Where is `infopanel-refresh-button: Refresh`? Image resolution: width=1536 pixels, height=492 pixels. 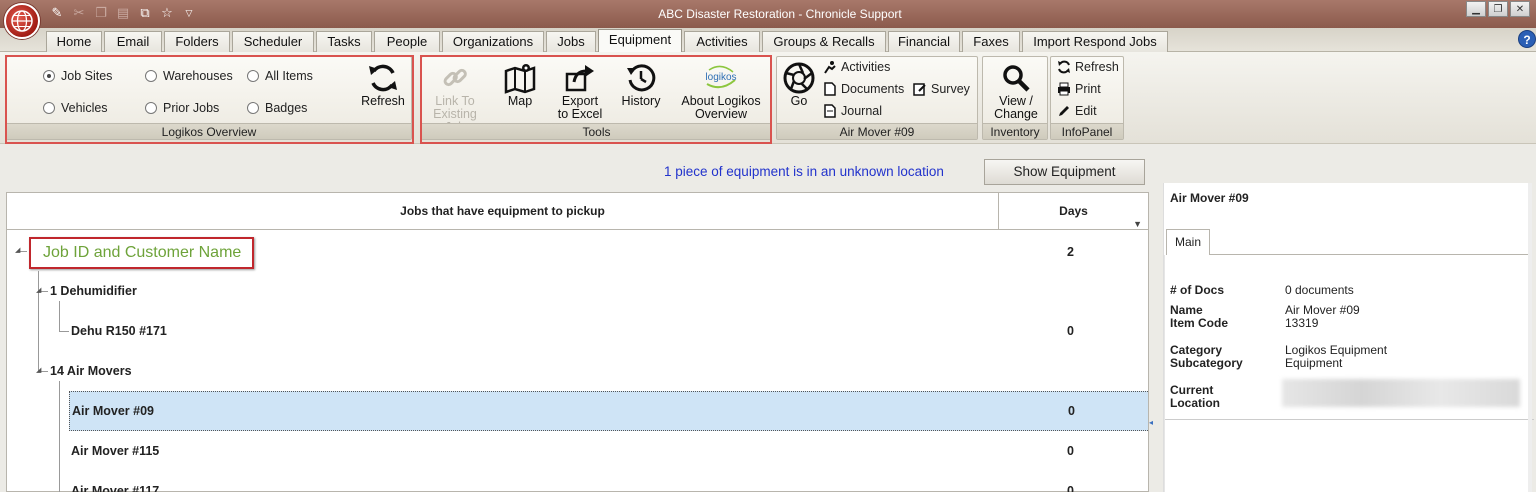
infopanel-refresh-button: Refresh is located at coordinates (1088, 67).